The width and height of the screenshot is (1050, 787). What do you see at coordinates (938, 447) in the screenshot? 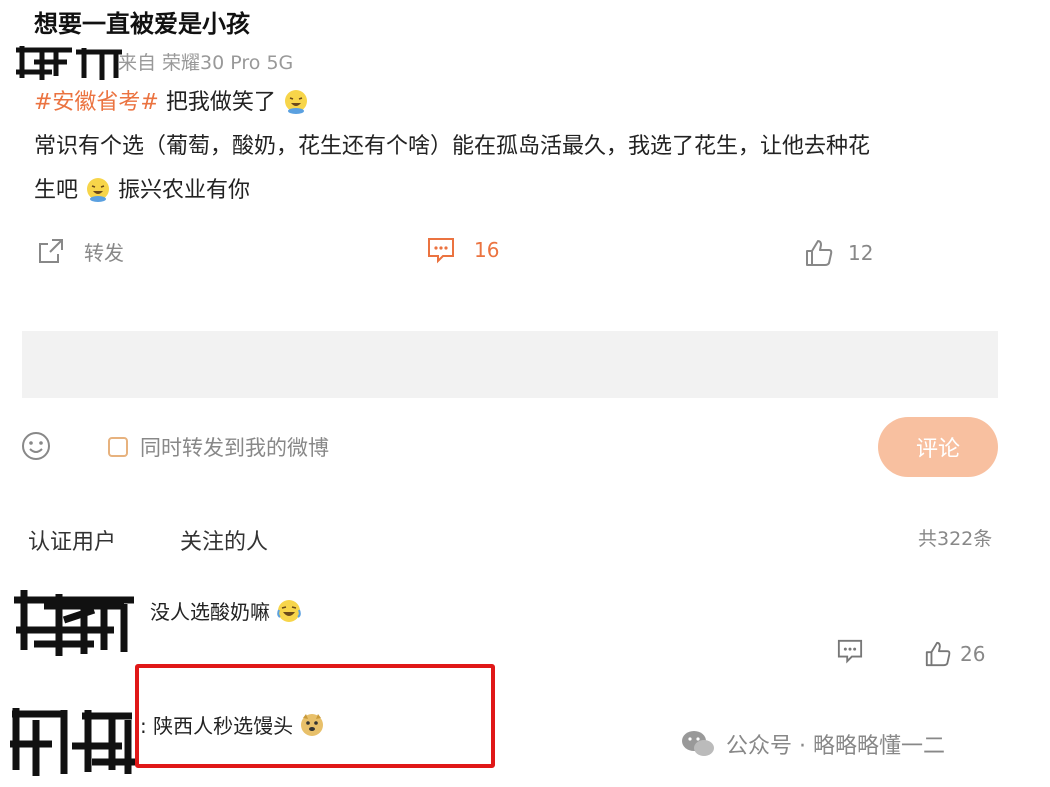
I see `submit-comment-button: 评论` at bounding box center [938, 447].